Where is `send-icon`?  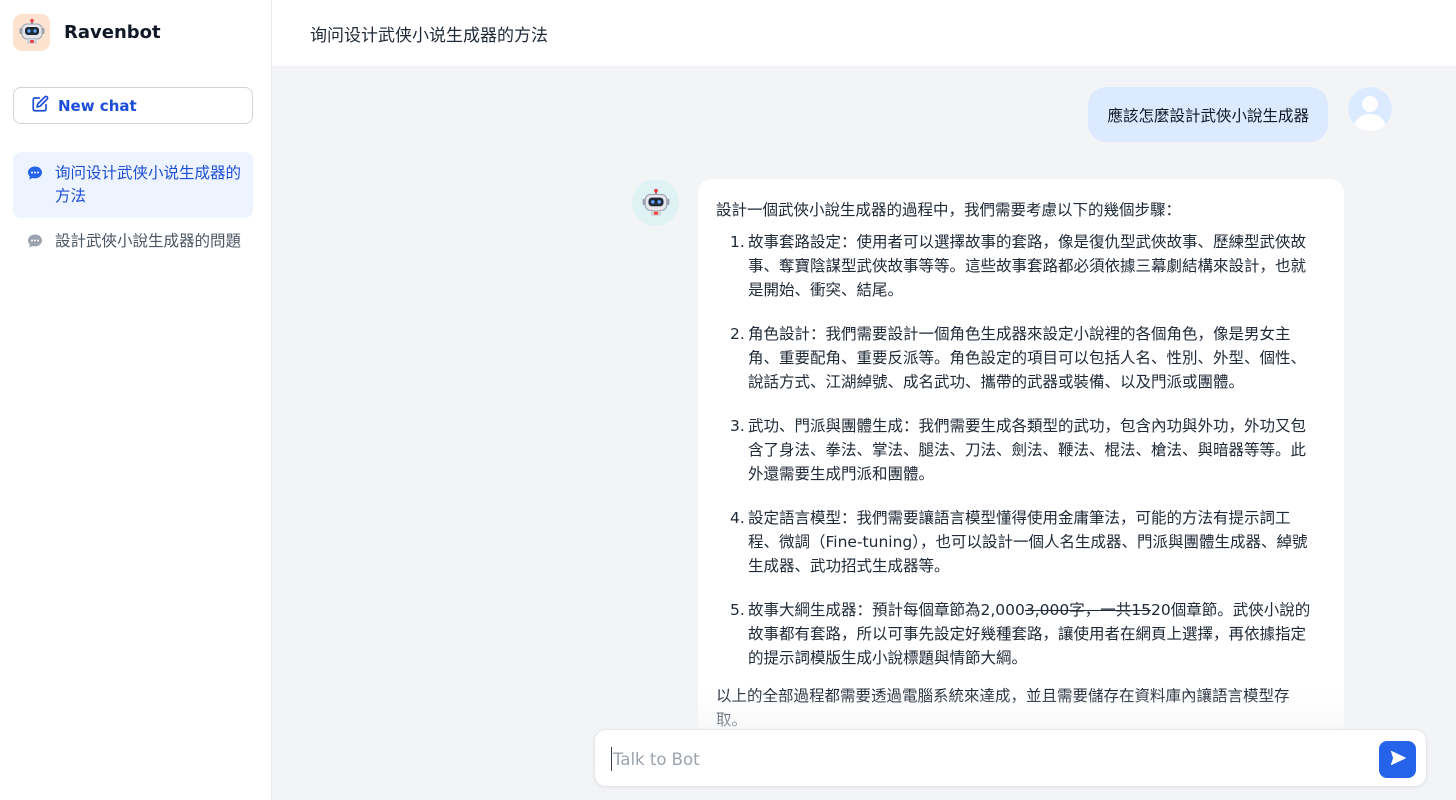
send-icon is located at coordinates (1398, 760).